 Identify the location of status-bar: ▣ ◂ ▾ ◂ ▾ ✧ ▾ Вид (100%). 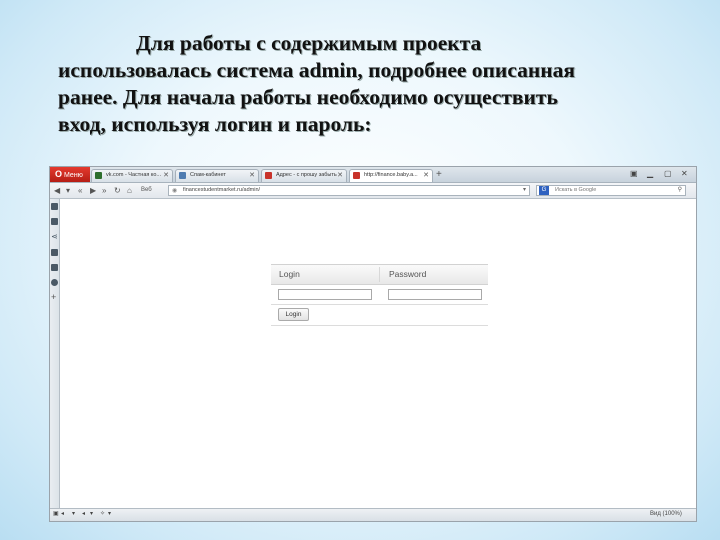
(373, 514).